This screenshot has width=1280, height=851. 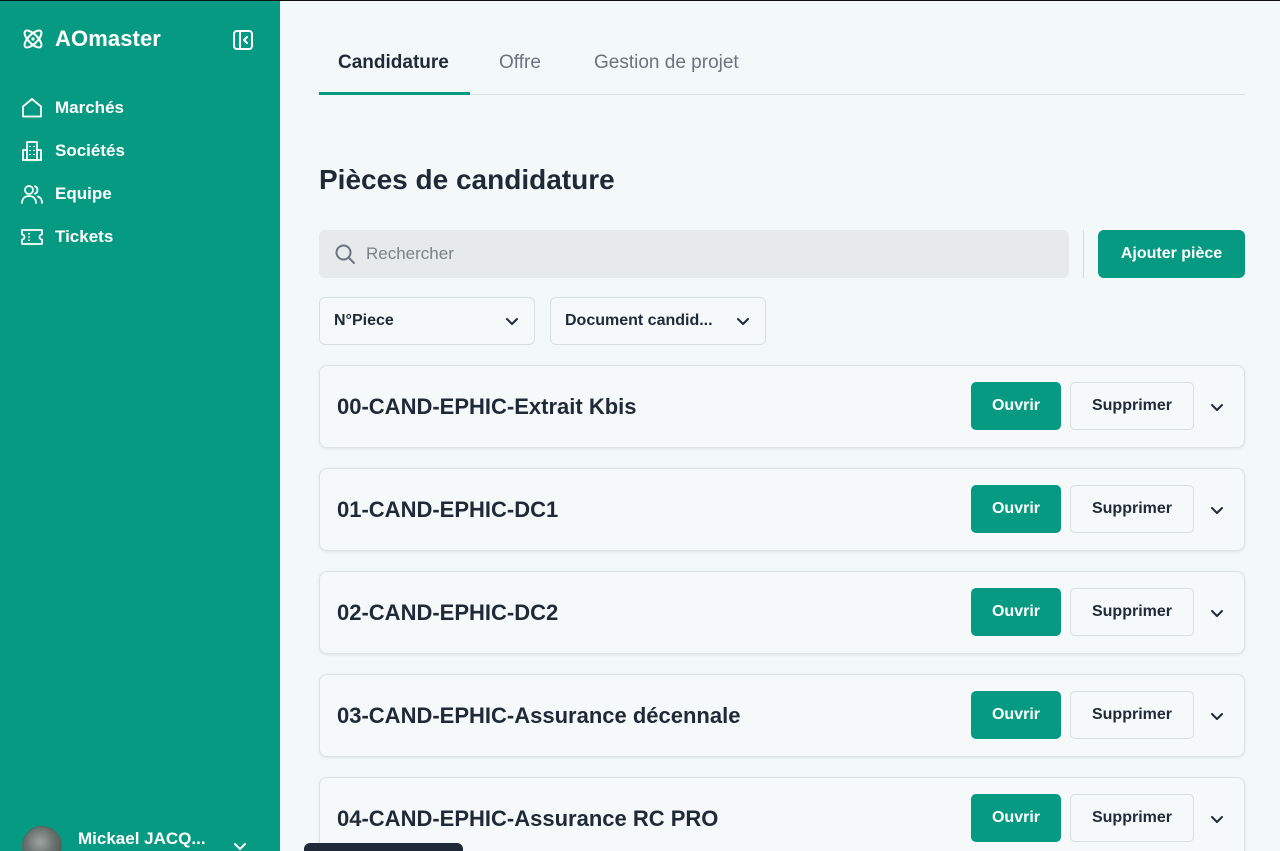 What do you see at coordinates (448, 509) in the screenshot?
I see `piece-title: 01-CAND-EPHIC-DC1` at bounding box center [448, 509].